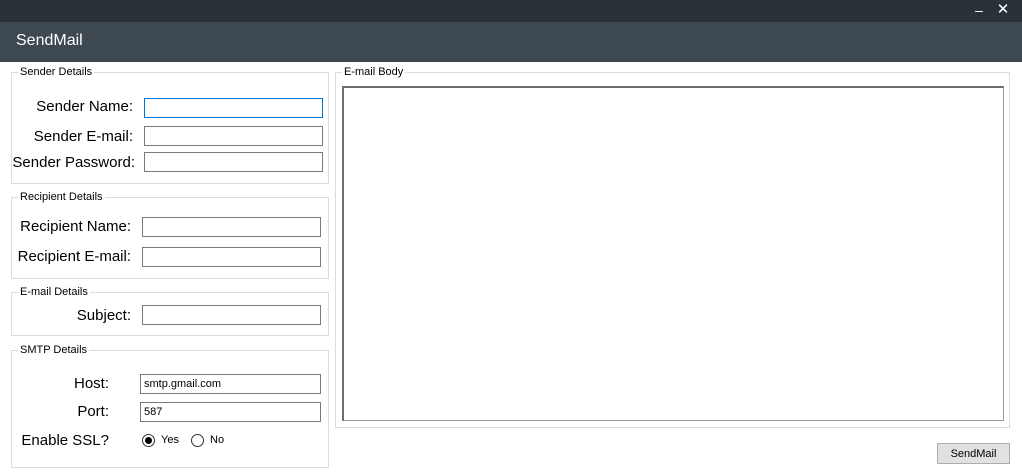 This screenshot has width=1022, height=476. I want to click on port-label: Port:, so click(93, 411).